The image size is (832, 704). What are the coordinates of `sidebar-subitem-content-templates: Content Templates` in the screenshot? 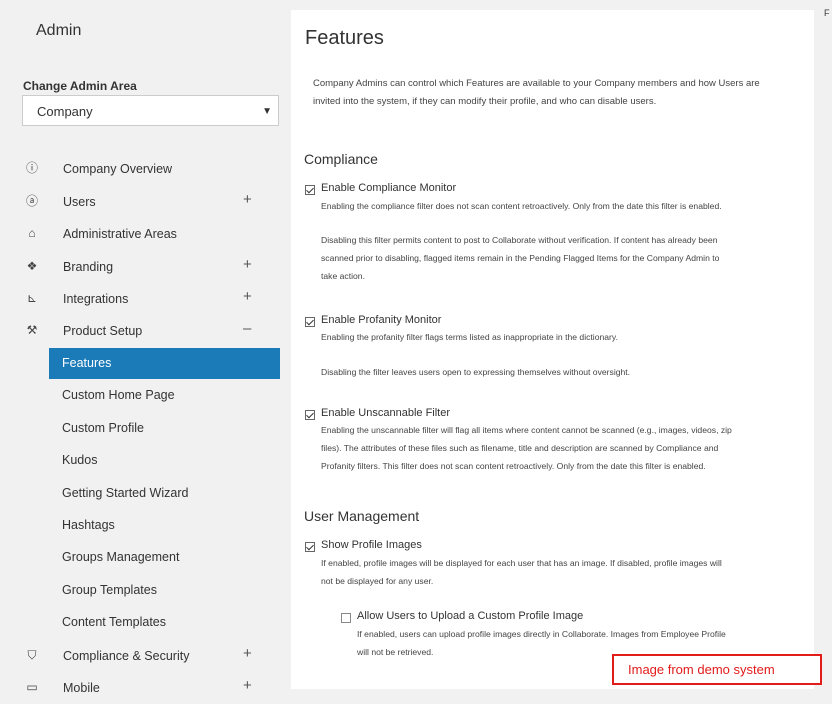 It's located at (164, 622).